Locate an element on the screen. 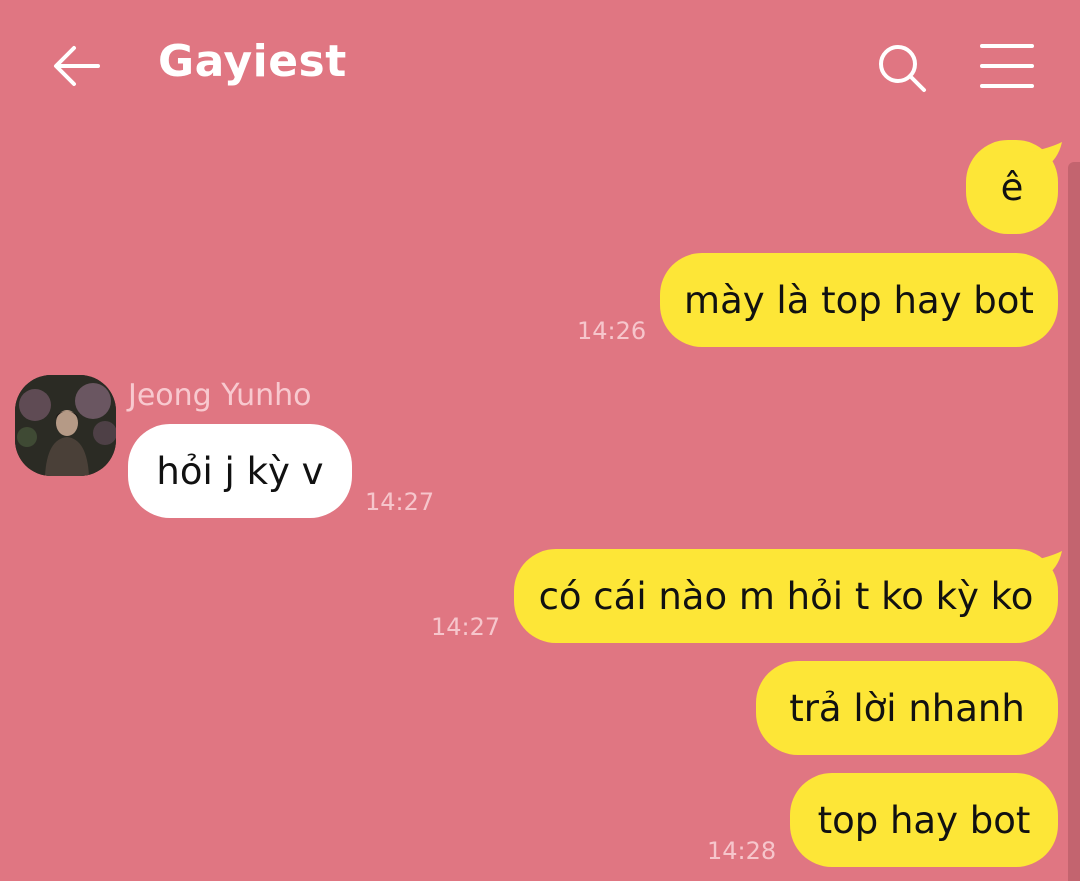  message-timestamp: 14:28 is located at coordinates (742, 851).